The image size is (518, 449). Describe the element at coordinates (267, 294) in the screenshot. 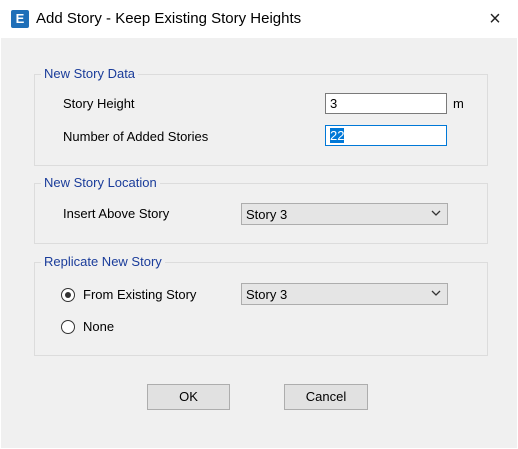

I see `from-existing-value: Story 3` at that location.